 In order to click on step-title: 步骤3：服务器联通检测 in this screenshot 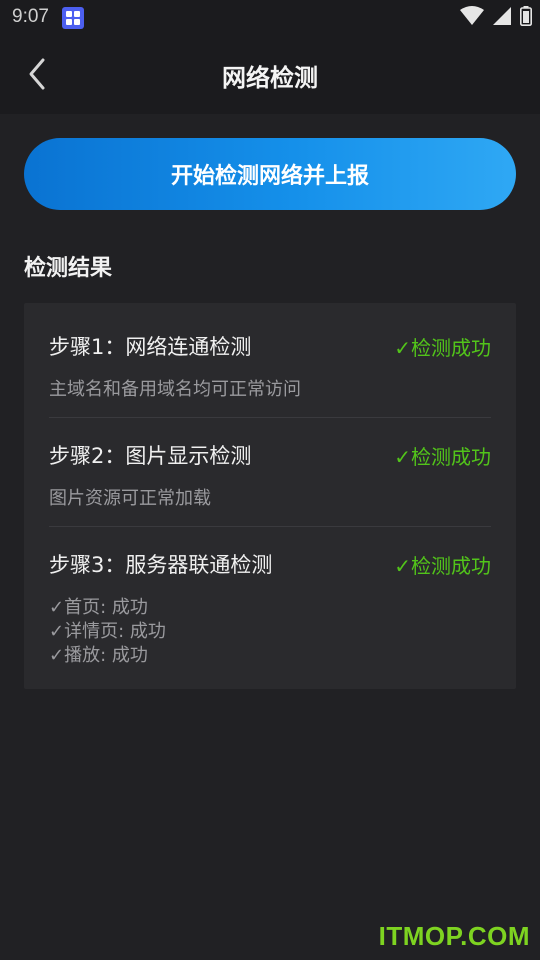, I will do `click(161, 565)`.